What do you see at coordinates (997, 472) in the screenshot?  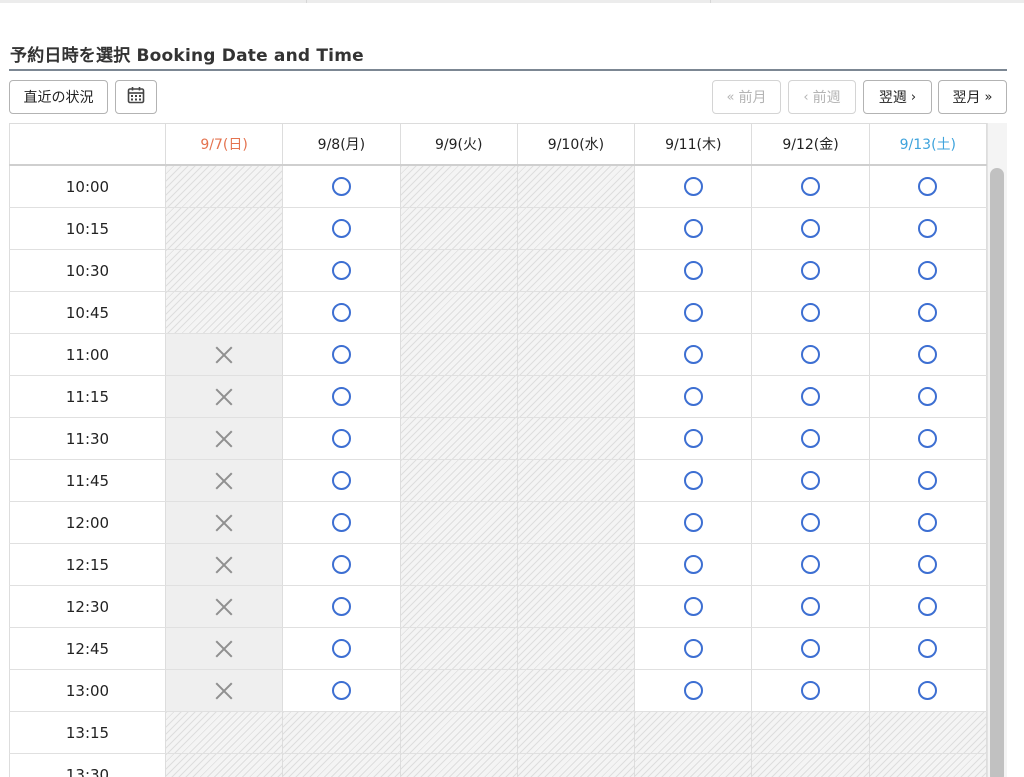 I see `scrollbar-thumb` at bounding box center [997, 472].